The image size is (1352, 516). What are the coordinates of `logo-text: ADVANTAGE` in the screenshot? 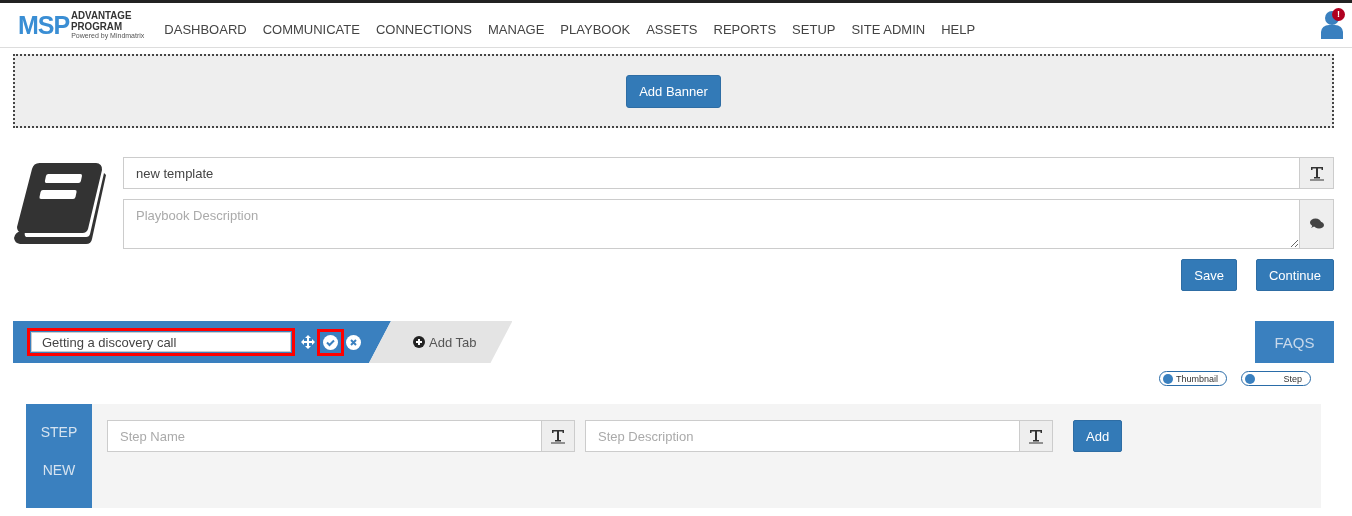 It's located at (102, 15).